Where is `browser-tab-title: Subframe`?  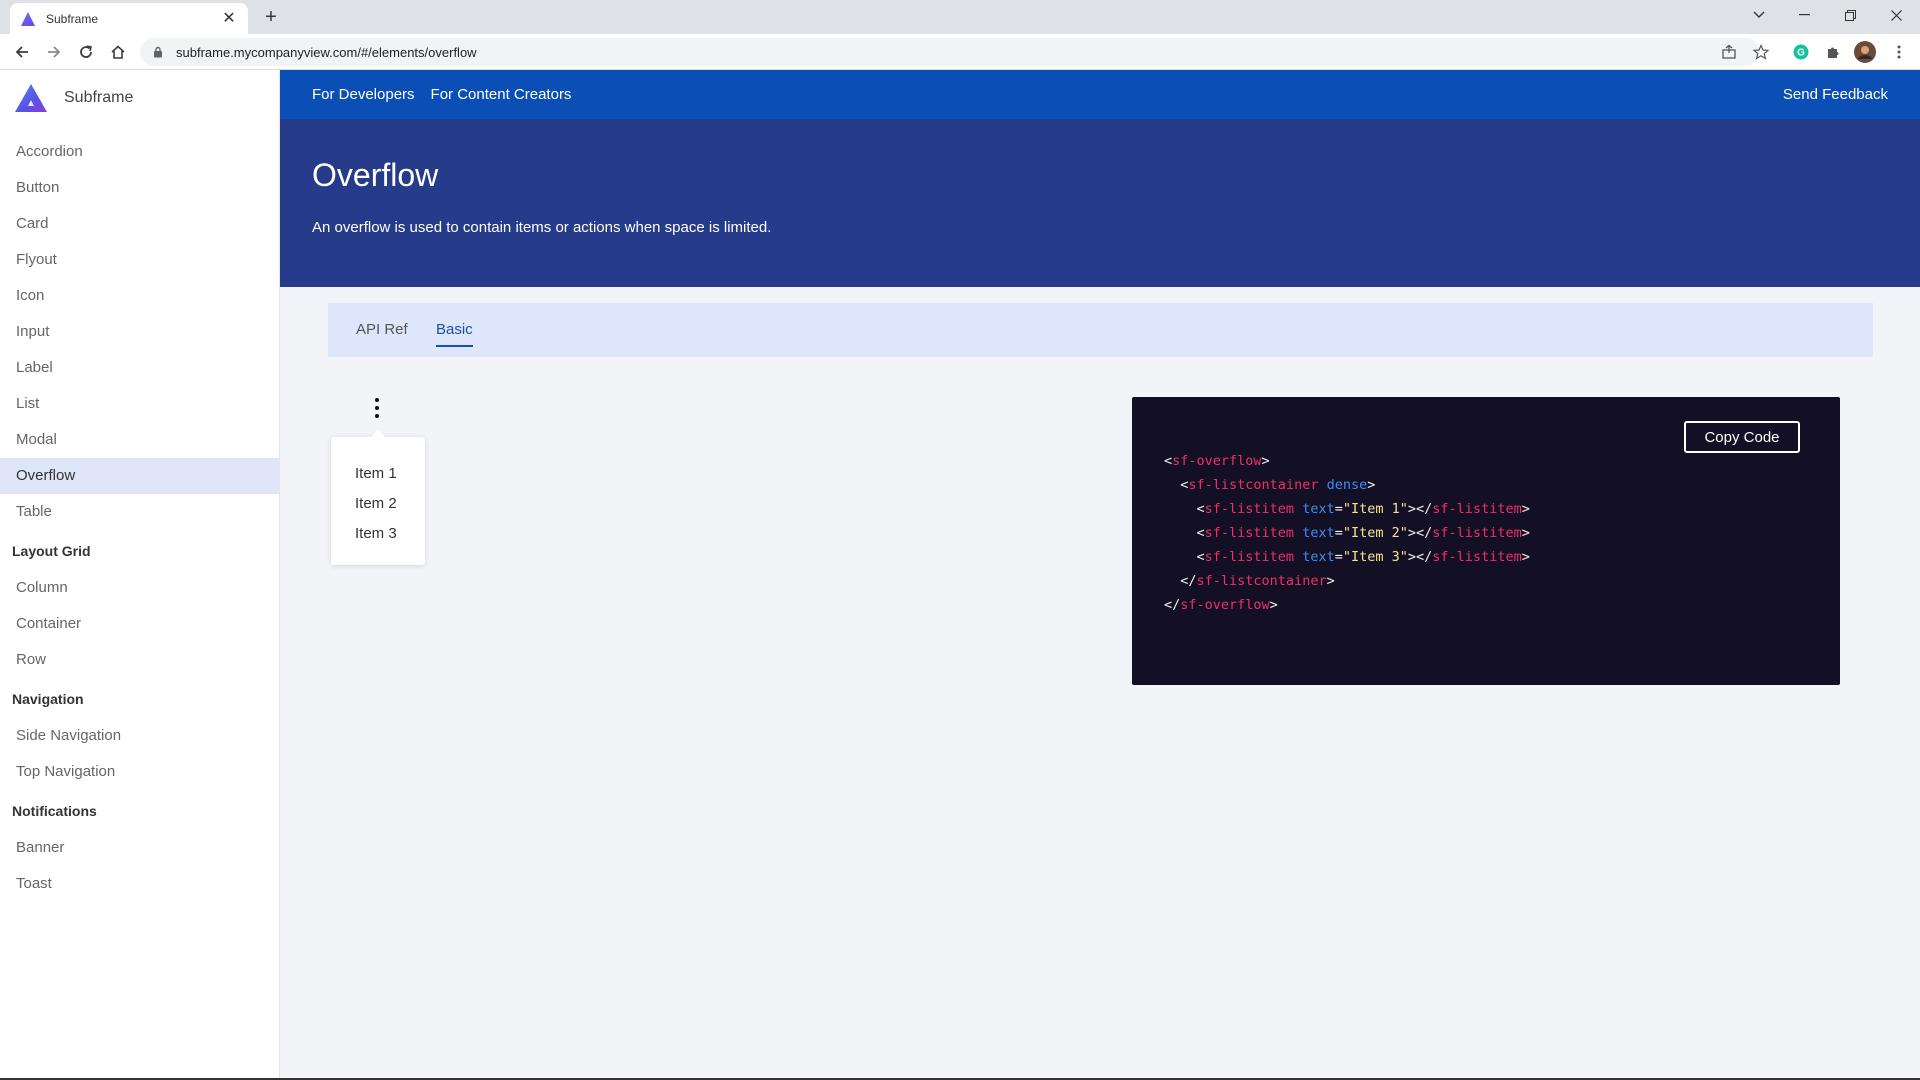
browser-tab-title: Subframe is located at coordinates (72, 18).